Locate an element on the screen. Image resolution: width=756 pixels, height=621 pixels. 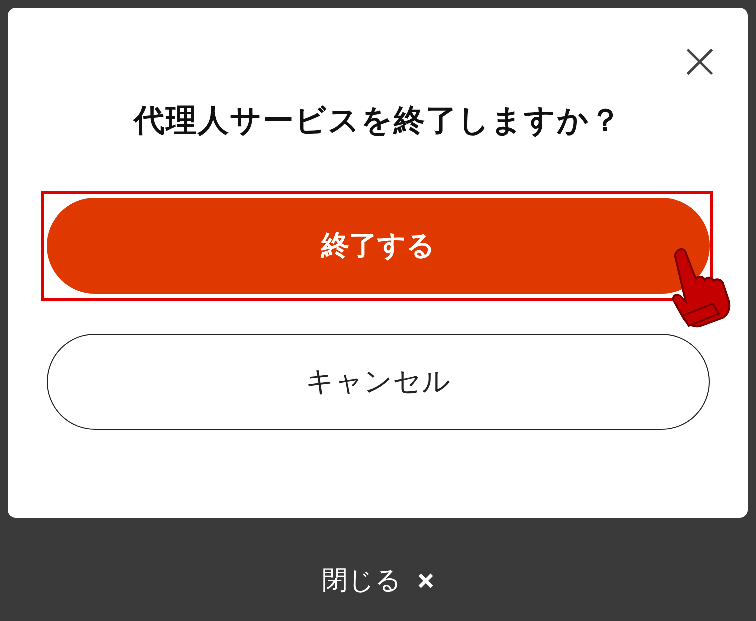
dialog-title: 代理人サービスを終了しますか？ is located at coordinates (377, 121).